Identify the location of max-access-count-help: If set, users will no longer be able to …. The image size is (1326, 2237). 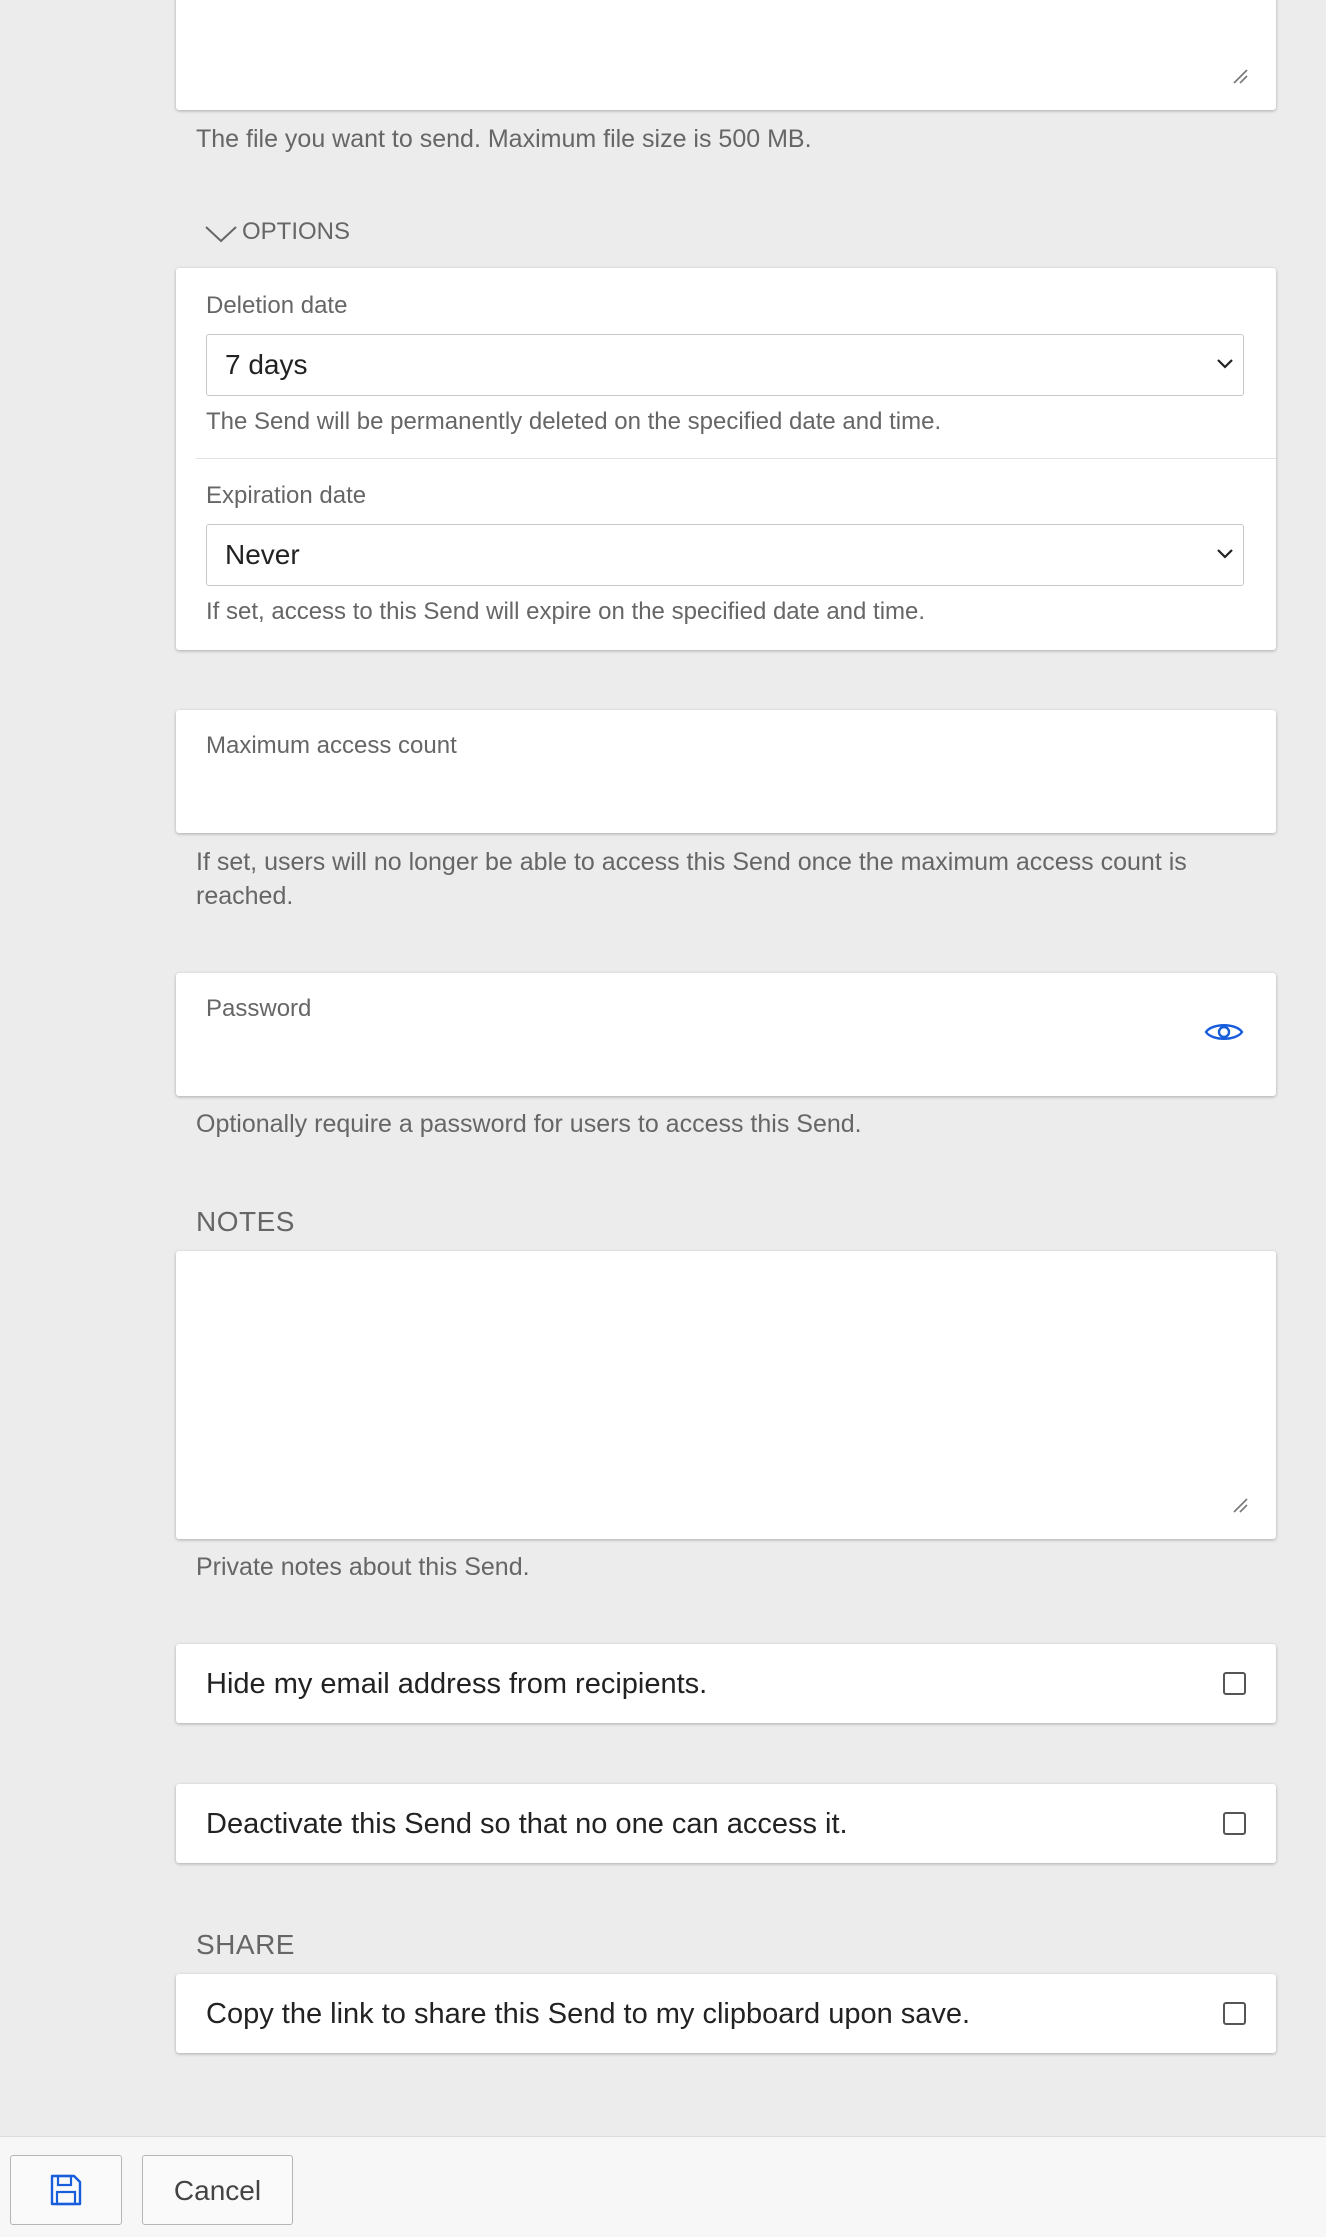
(691, 879).